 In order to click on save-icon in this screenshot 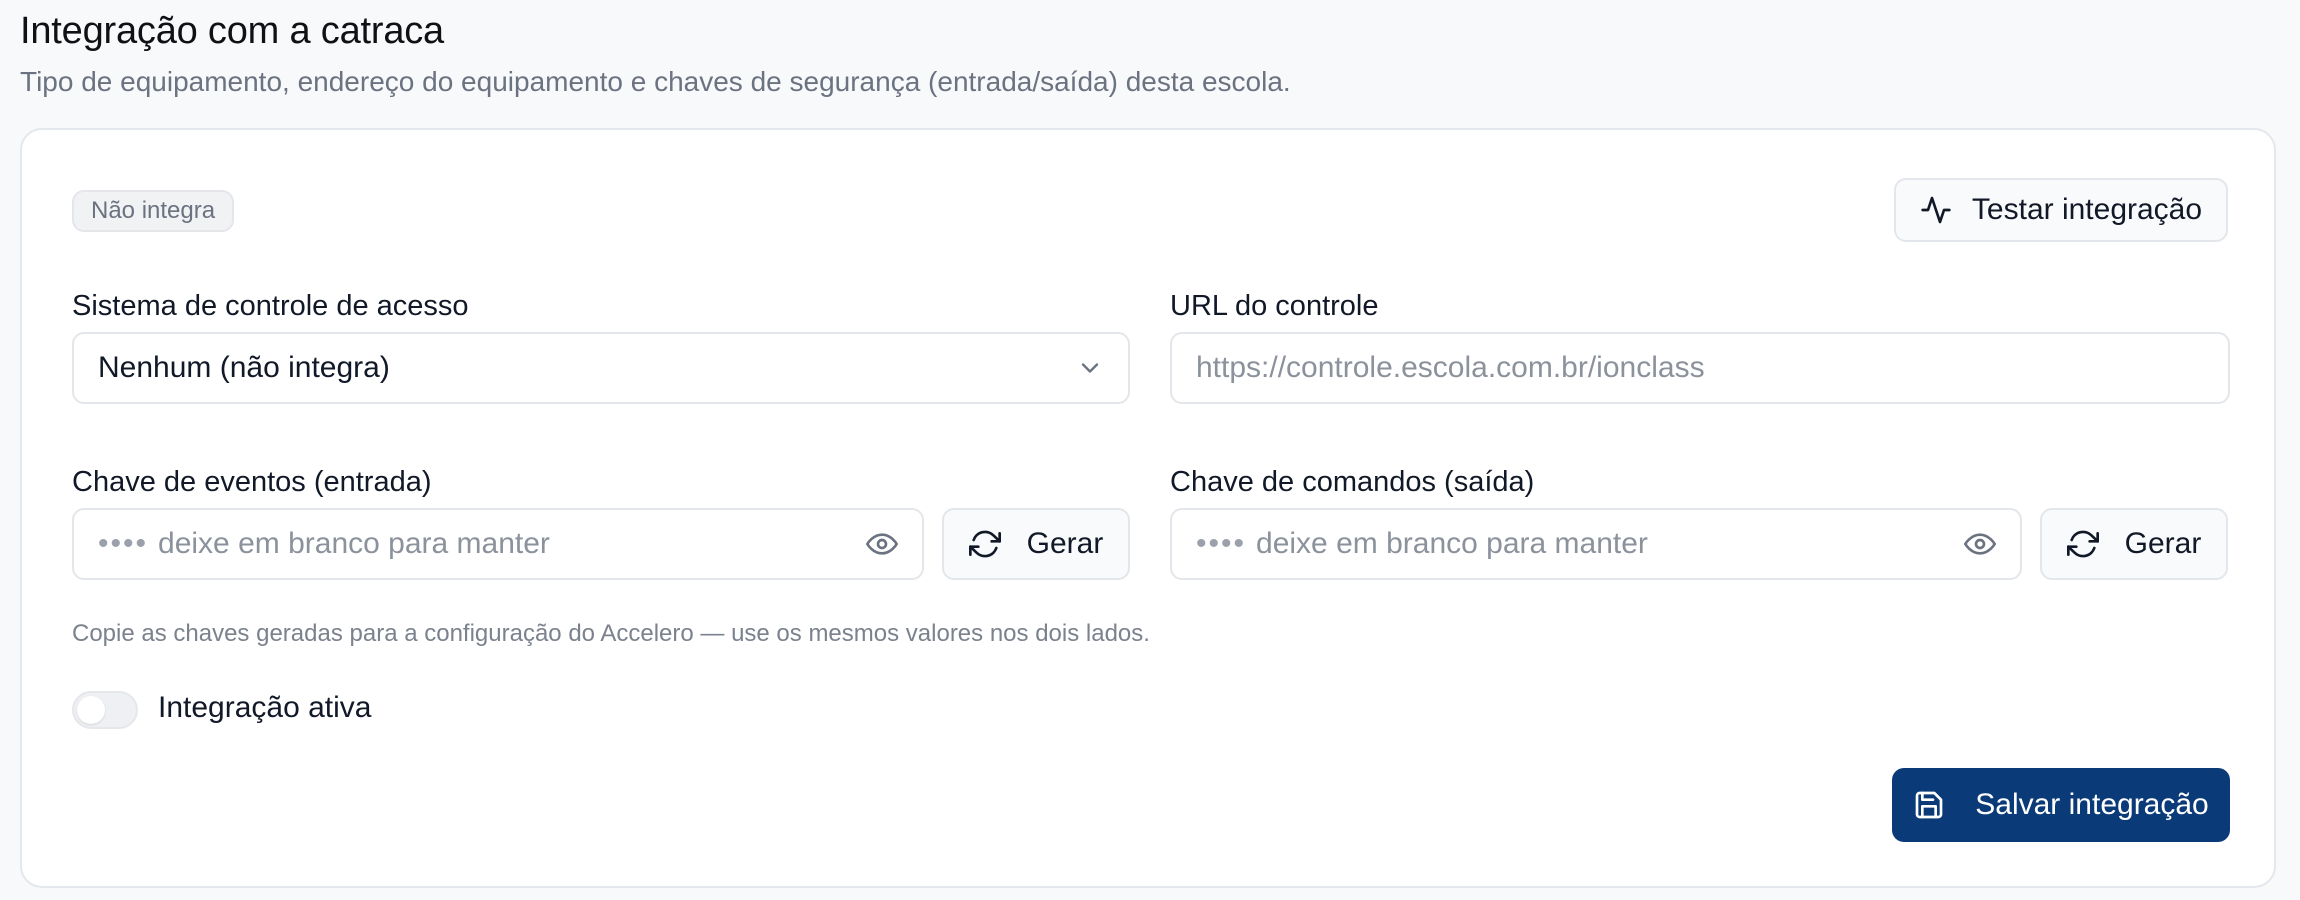, I will do `click(1929, 805)`.